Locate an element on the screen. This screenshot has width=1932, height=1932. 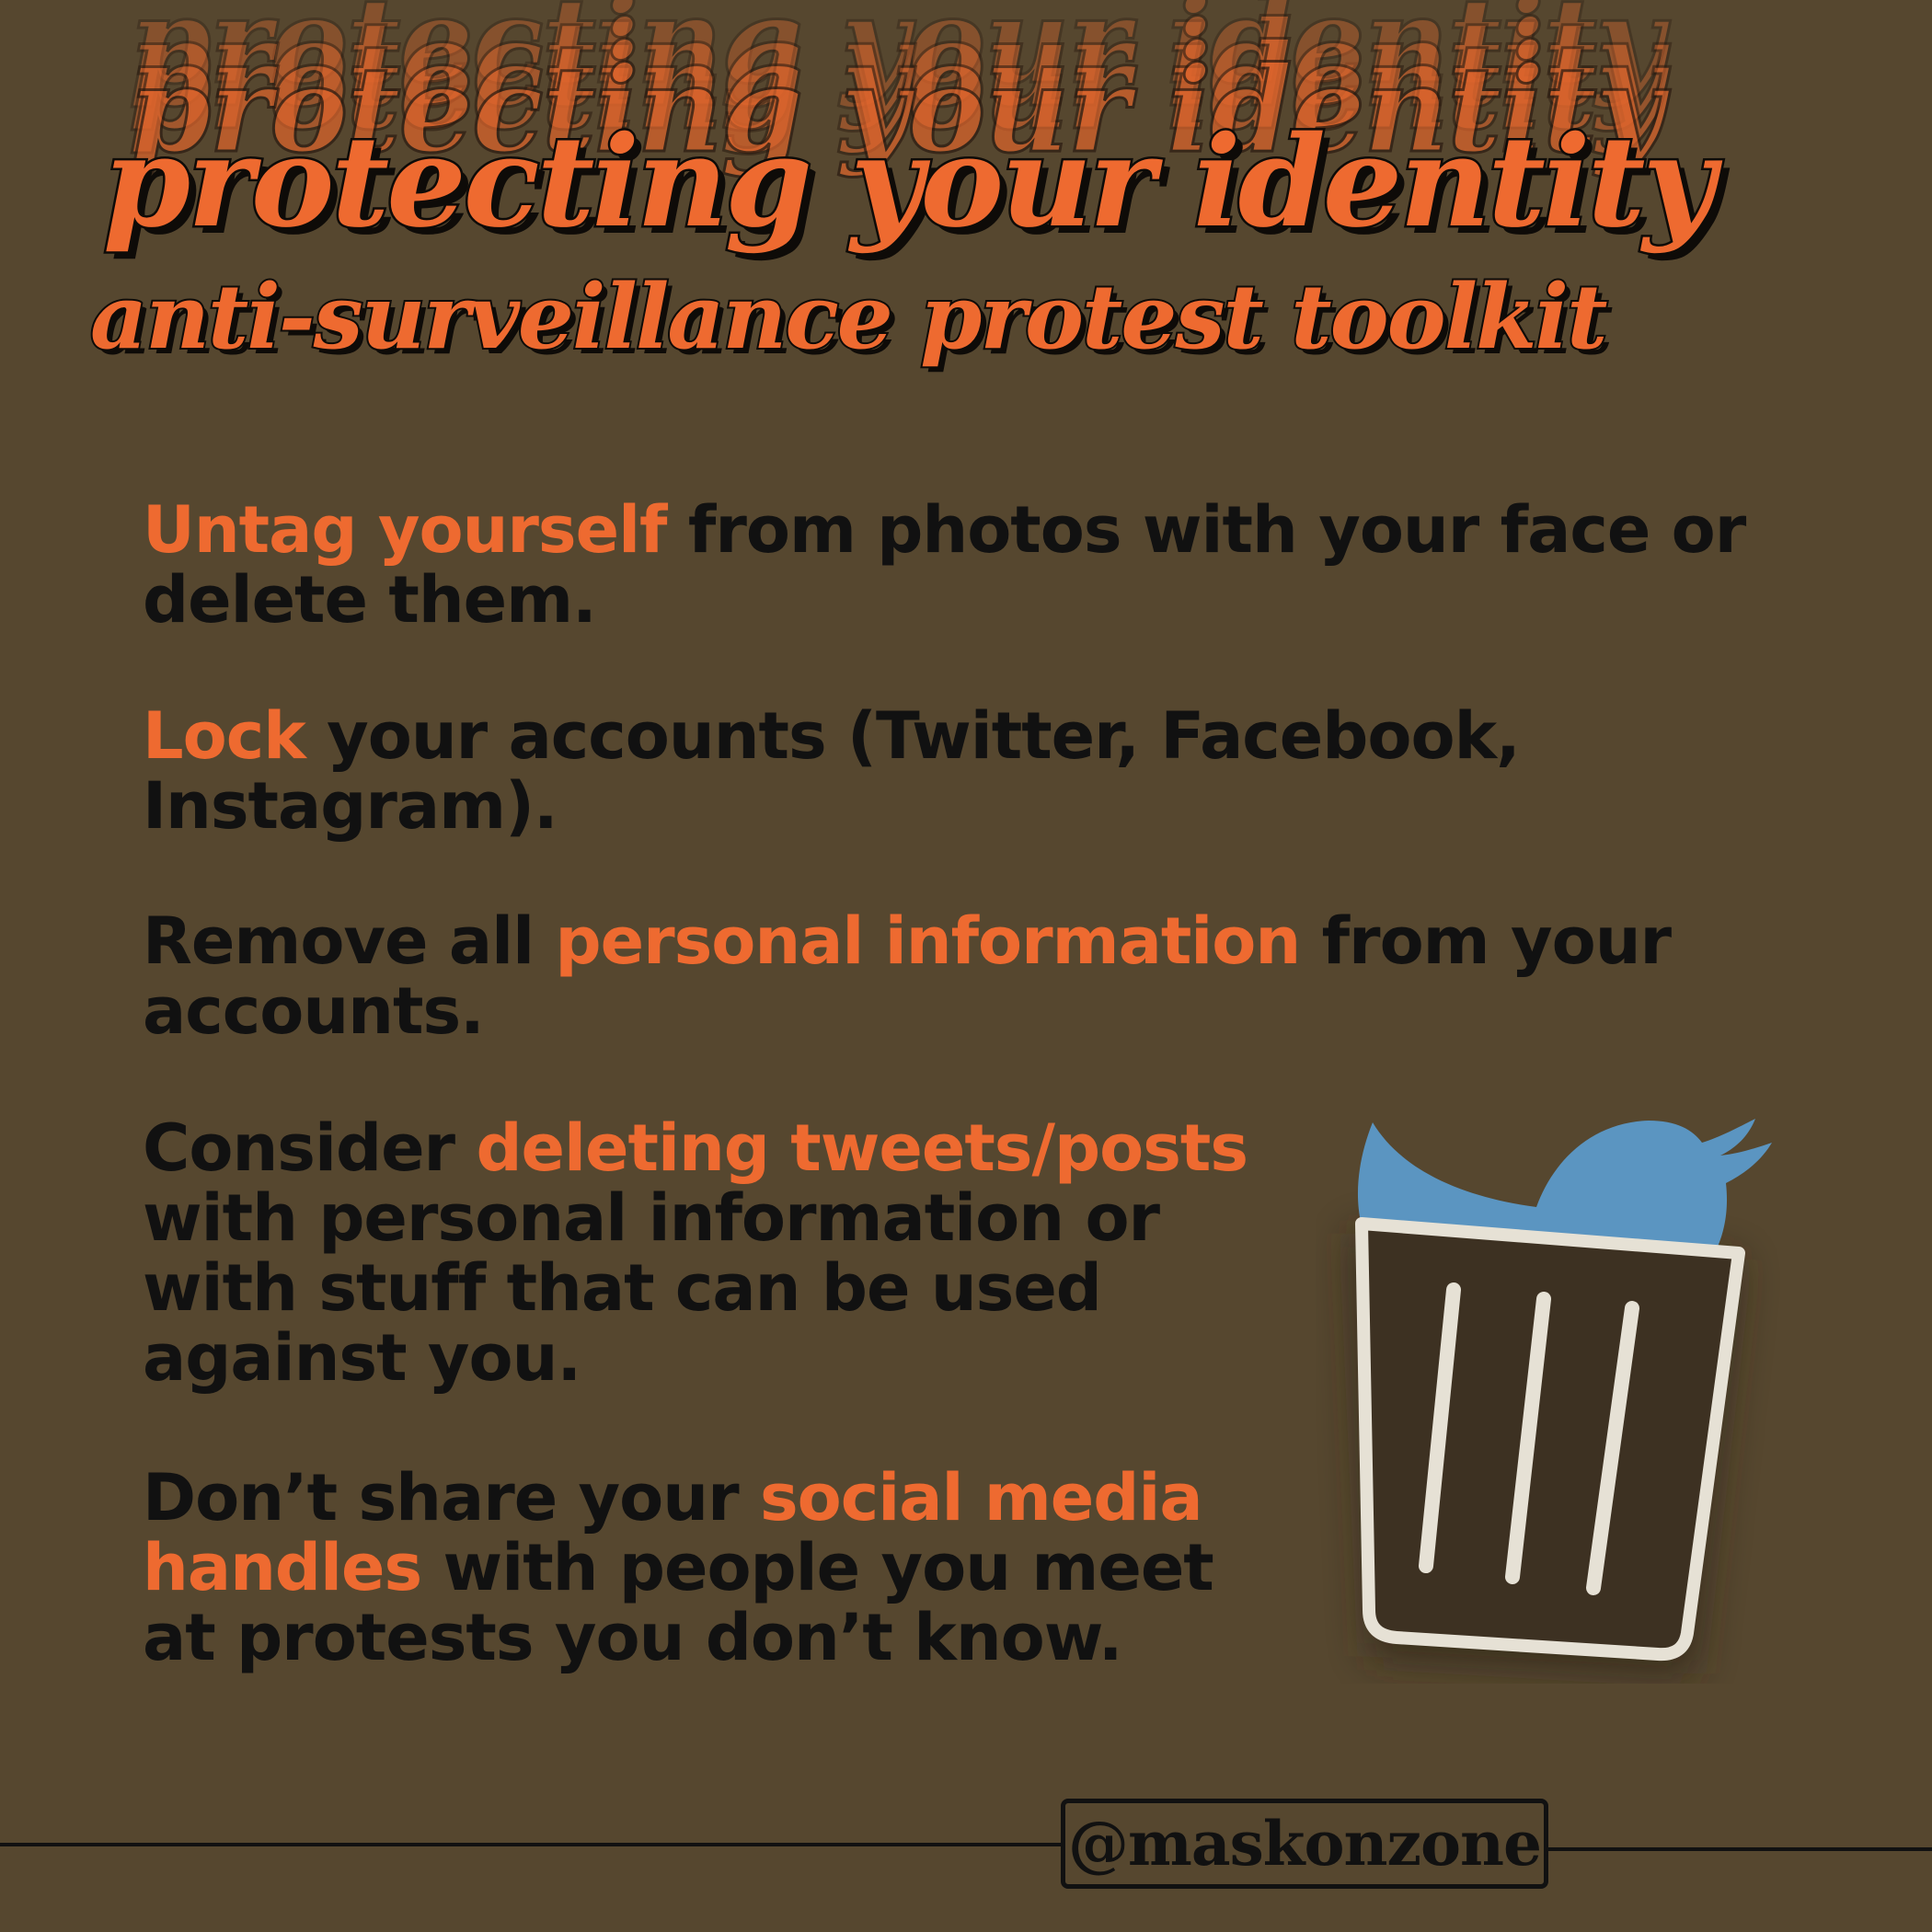
tip-highlight: Lock is located at coordinates (224, 736).